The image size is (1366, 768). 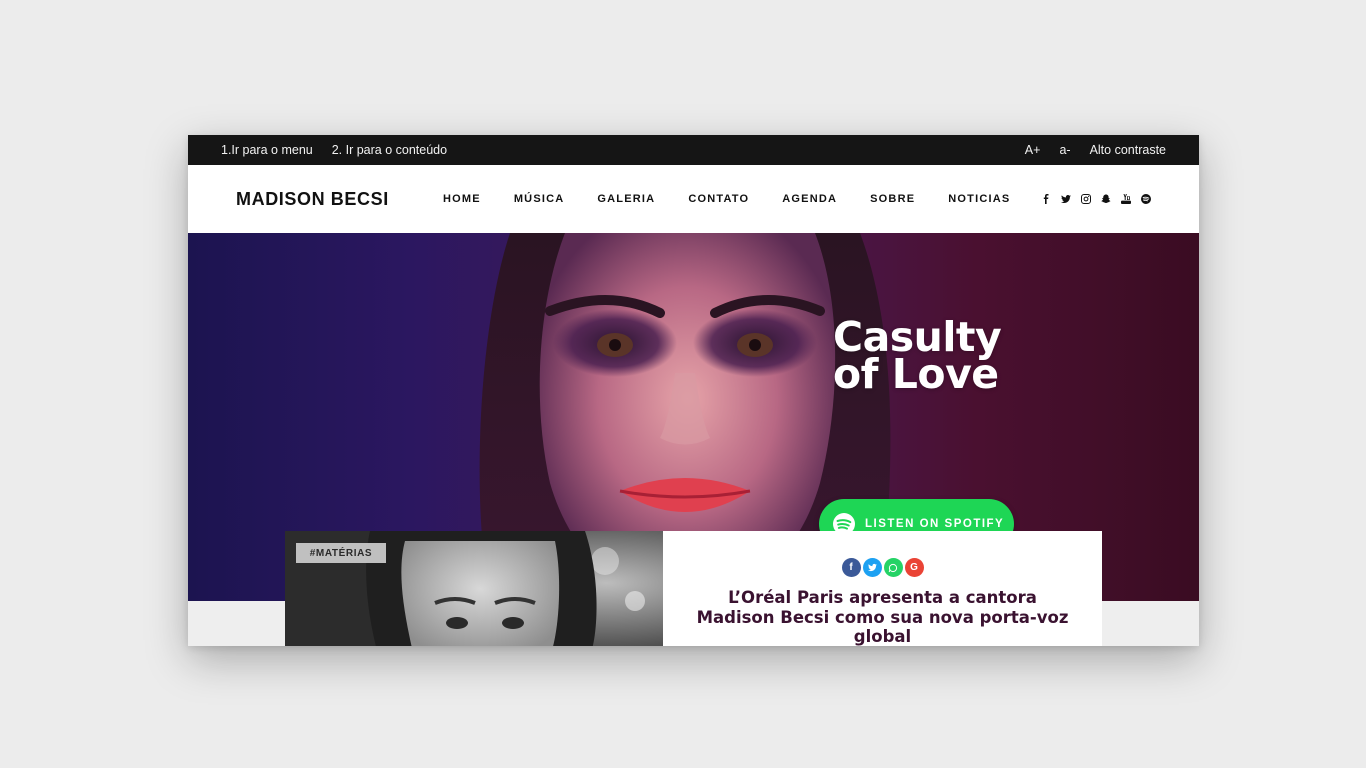 What do you see at coordinates (1095, 199) in the screenshot?
I see `social-links` at bounding box center [1095, 199].